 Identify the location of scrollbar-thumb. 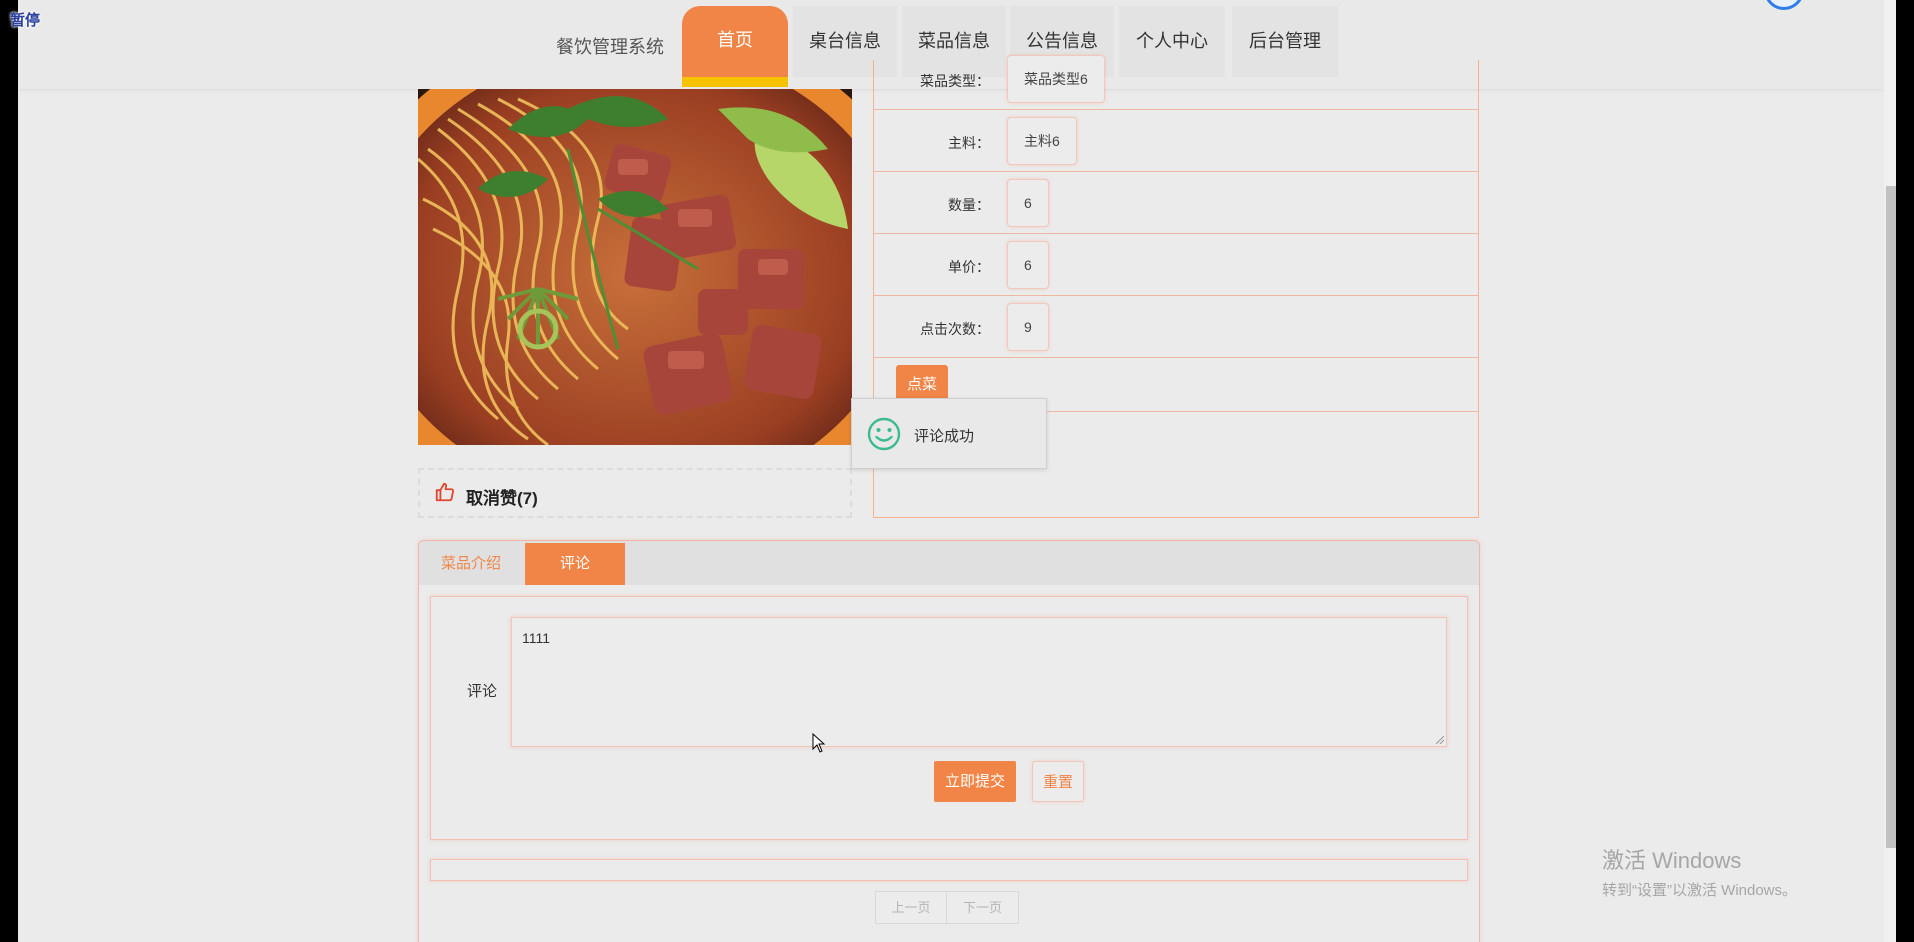
(1891, 517).